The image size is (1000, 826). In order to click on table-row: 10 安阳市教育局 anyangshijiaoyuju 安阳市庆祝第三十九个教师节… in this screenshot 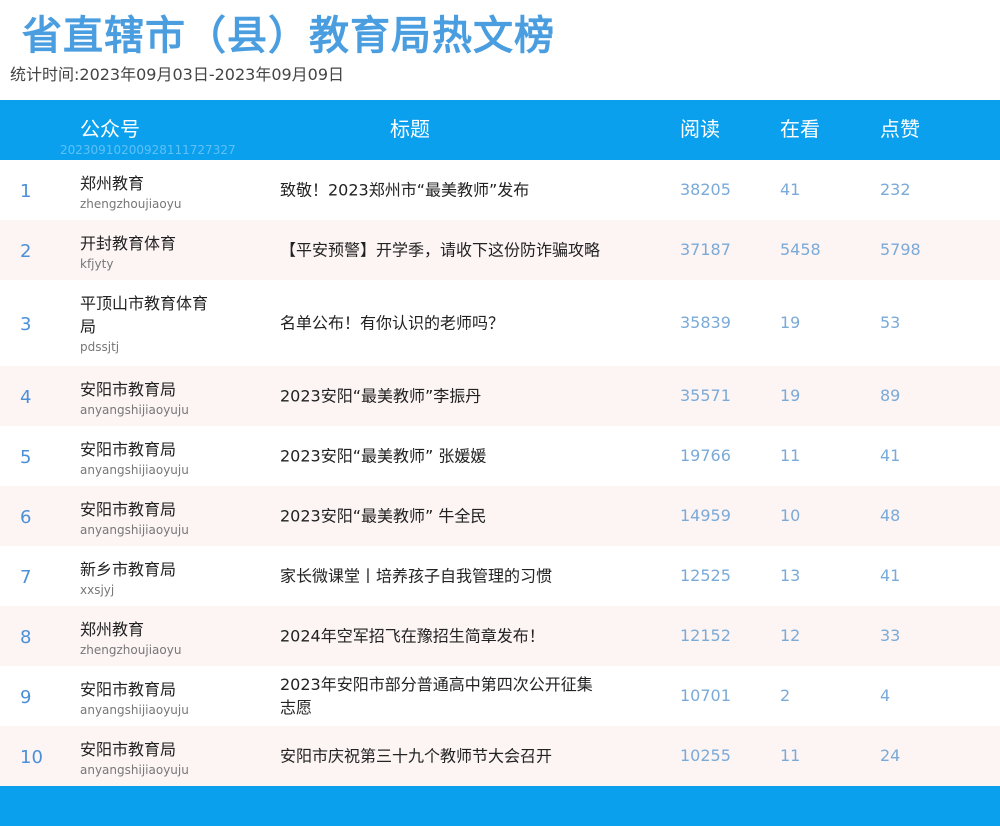, I will do `click(500, 756)`.